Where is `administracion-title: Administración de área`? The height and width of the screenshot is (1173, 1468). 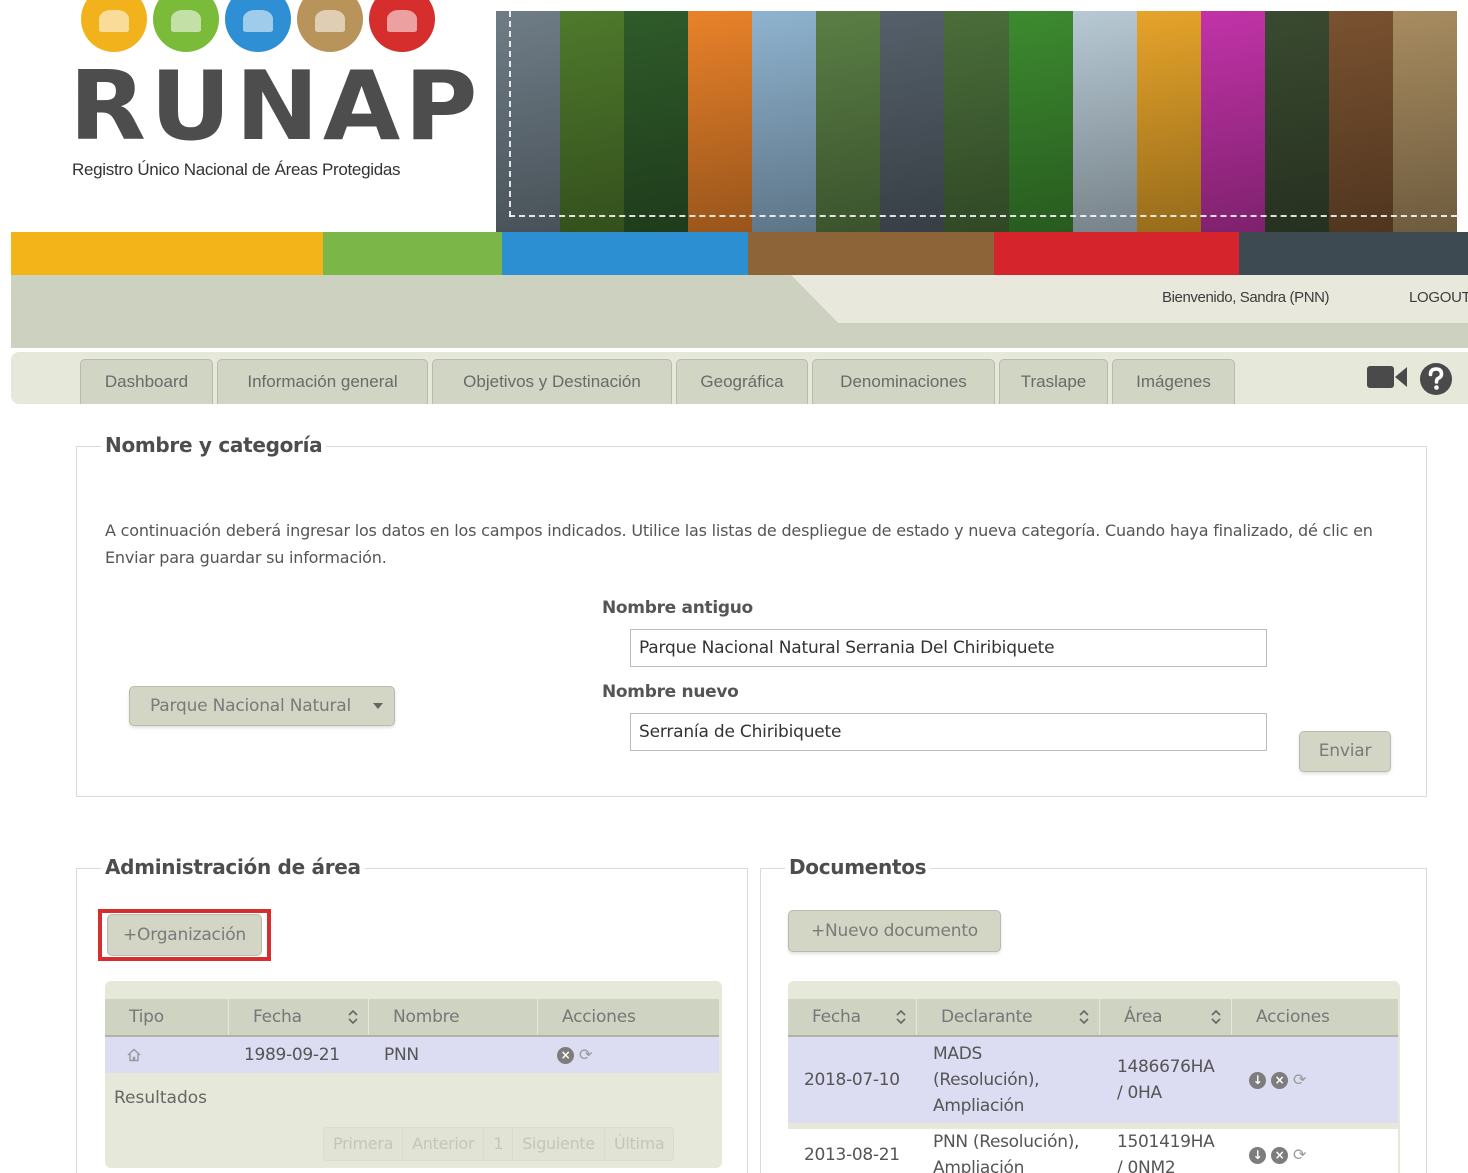
administracion-title: Administración de área is located at coordinates (233, 867).